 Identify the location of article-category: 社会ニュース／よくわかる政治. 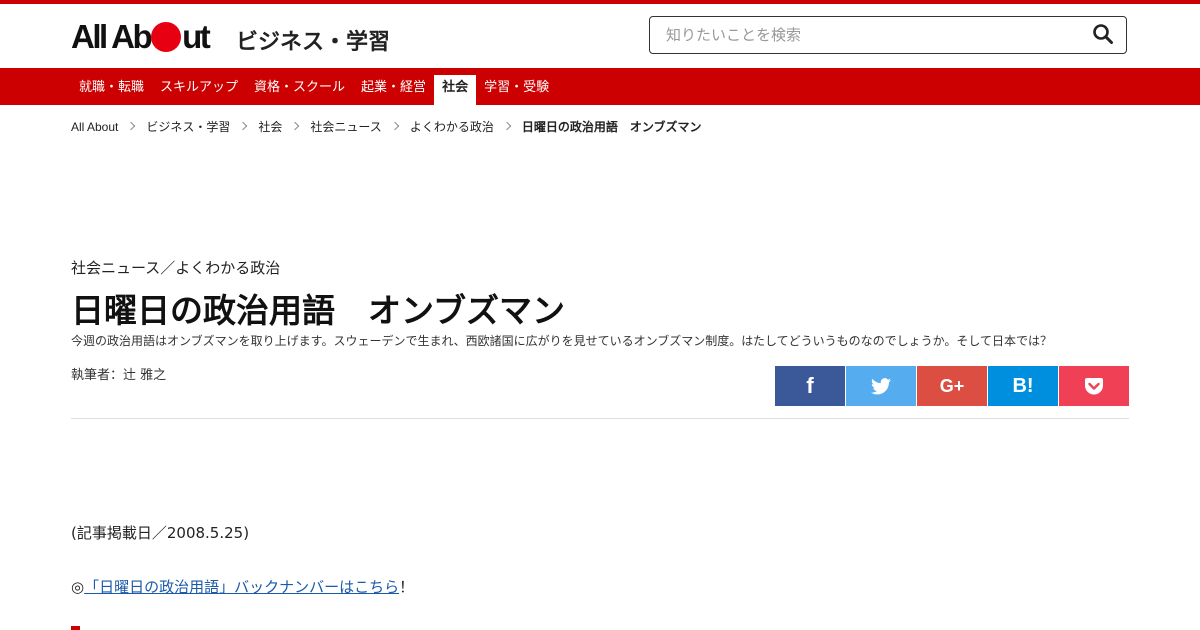
(176, 268).